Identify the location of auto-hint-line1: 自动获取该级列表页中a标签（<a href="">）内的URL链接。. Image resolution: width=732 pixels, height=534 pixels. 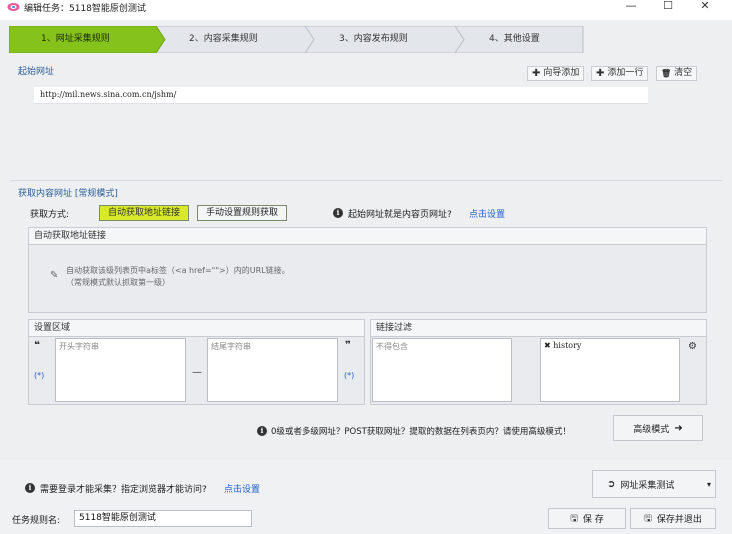
(178, 270).